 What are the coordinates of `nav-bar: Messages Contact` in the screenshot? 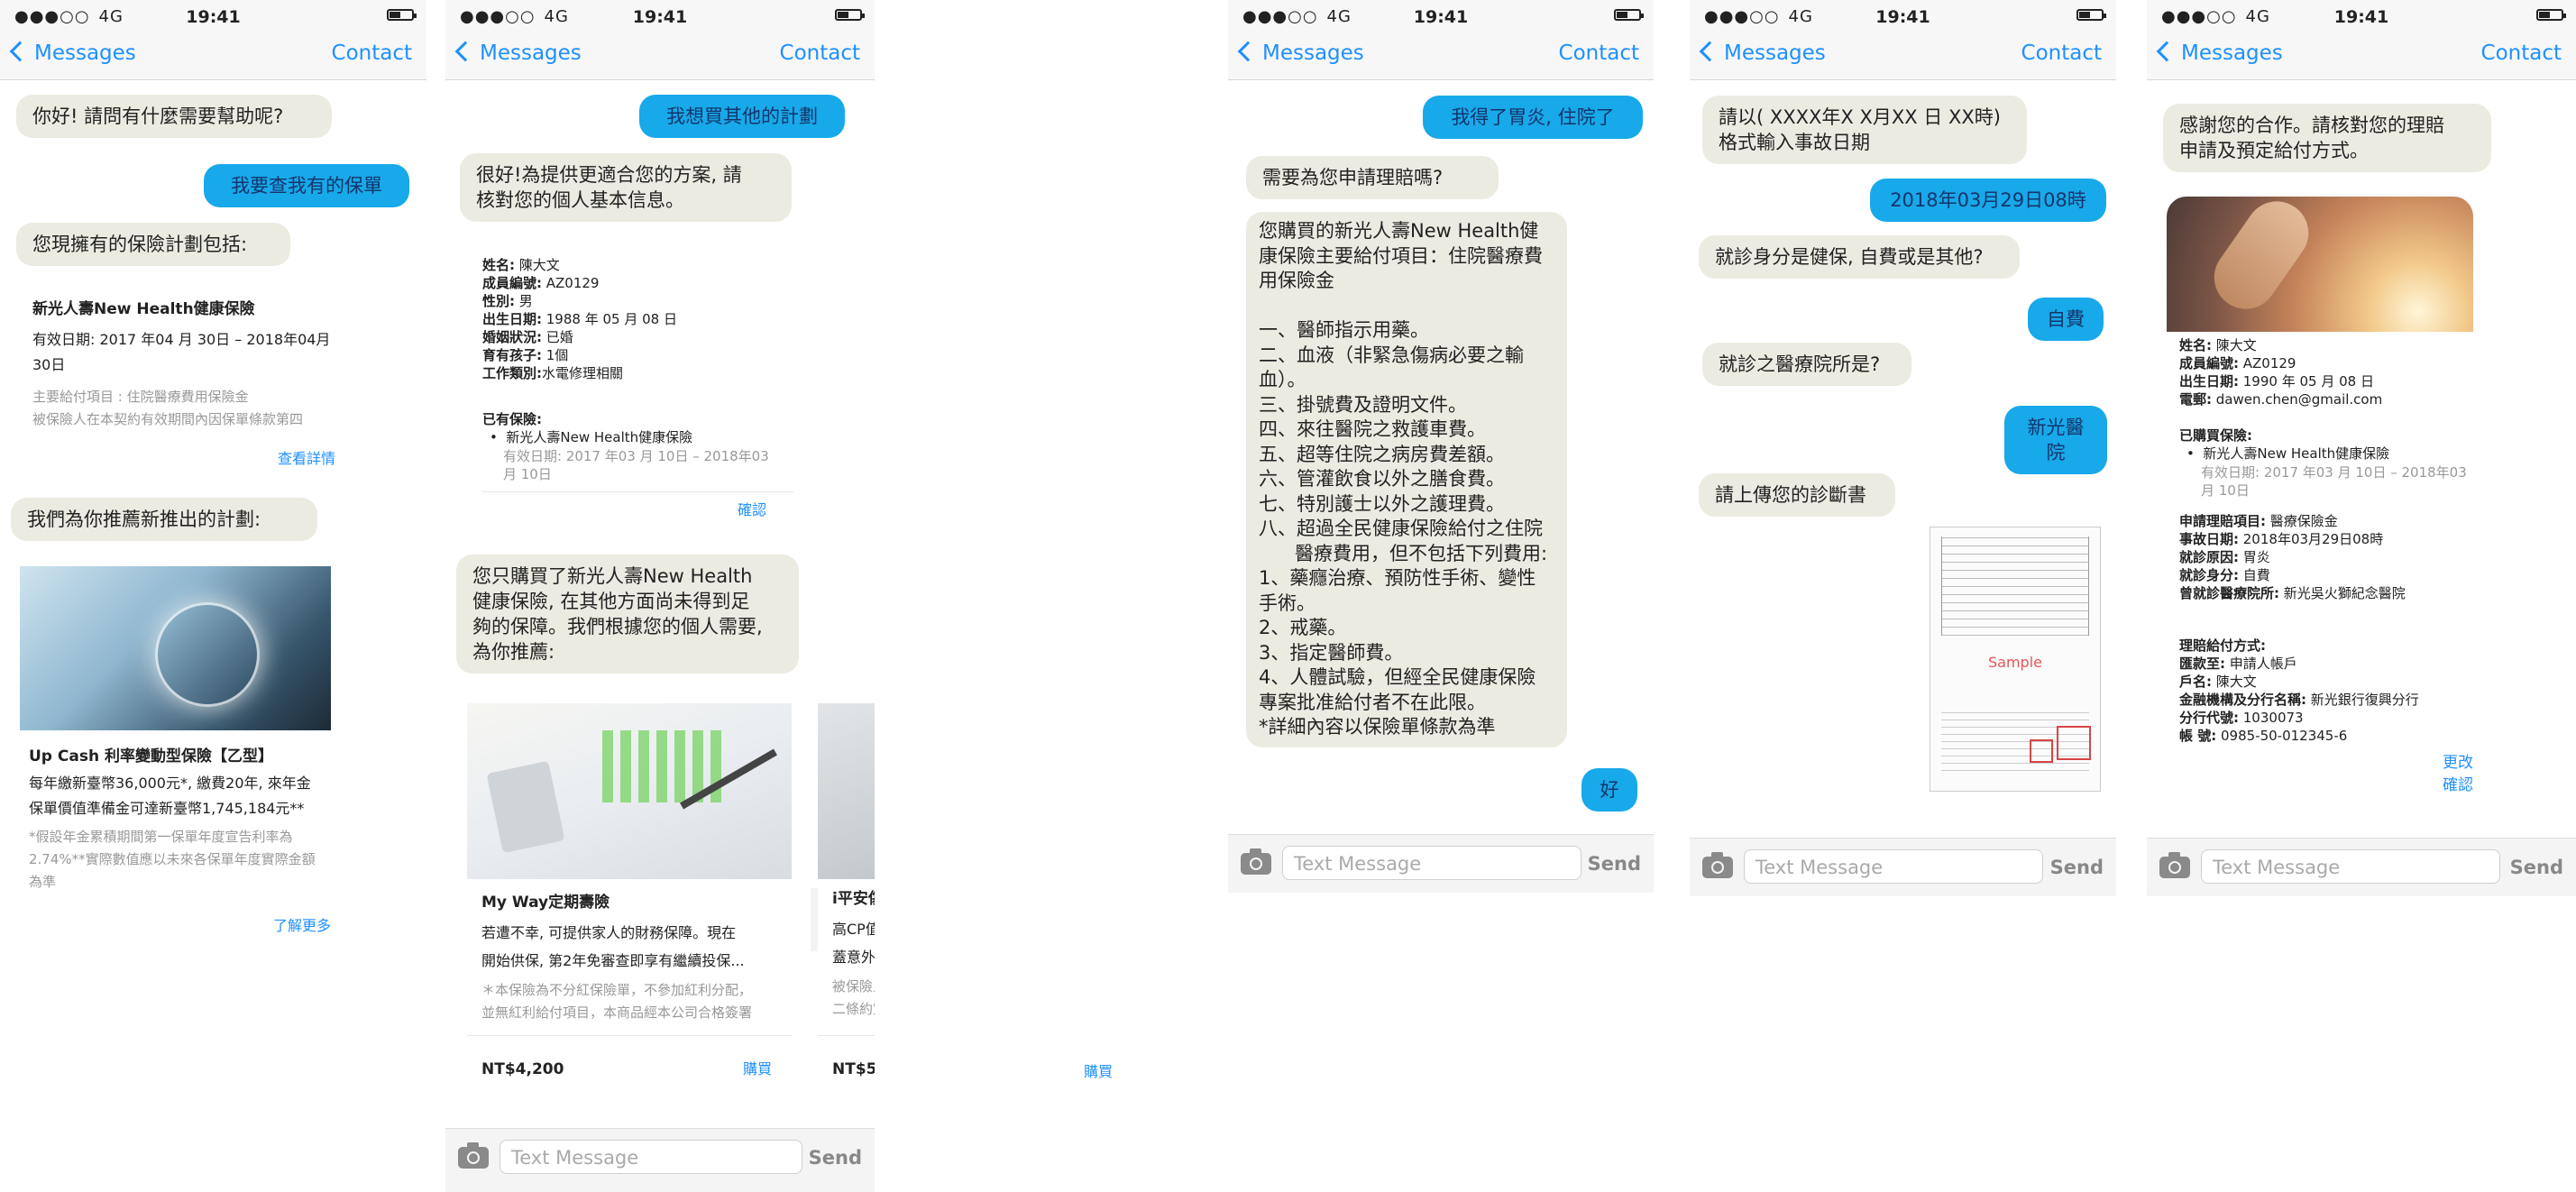 It's located at (1441, 56).